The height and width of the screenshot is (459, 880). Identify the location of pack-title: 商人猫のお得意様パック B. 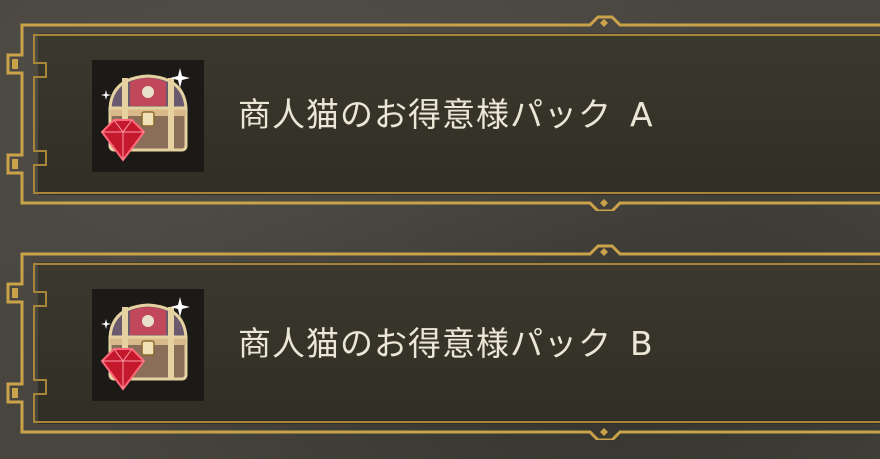
(446, 344).